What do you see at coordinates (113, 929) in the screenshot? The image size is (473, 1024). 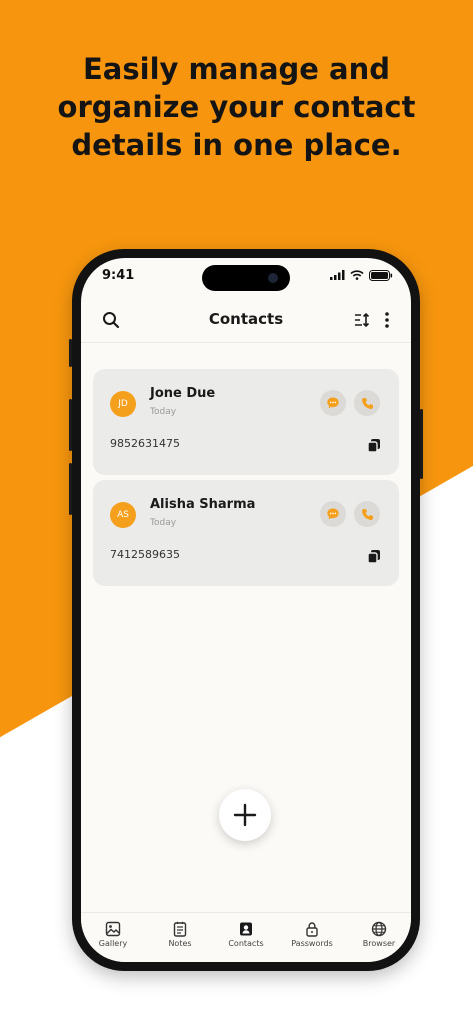 I see `gallery-icon` at bounding box center [113, 929].